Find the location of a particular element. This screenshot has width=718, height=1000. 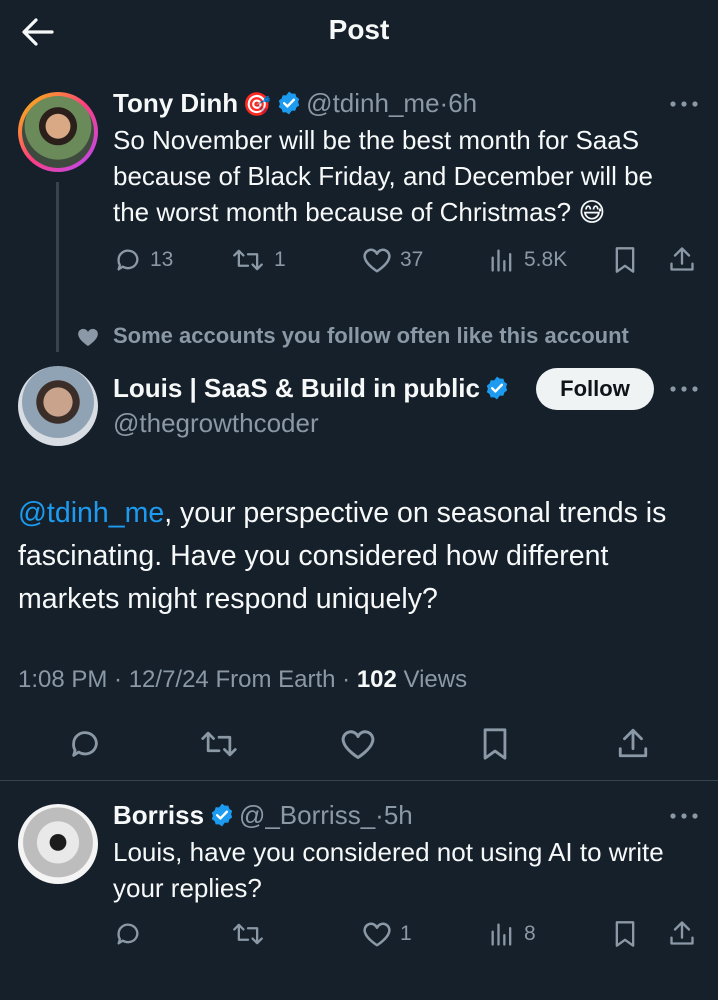

heart-filled-icon is located at coordinates (88, 337).